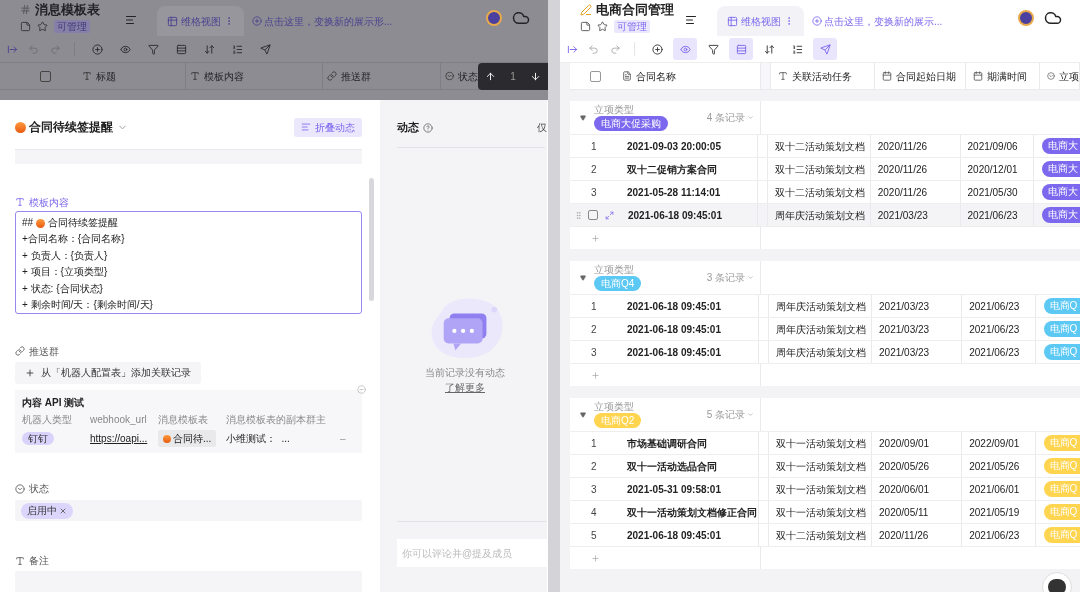 This screenshot has width=1080, height=592. I want to click on column-header: 立项, so click(1060, 76).